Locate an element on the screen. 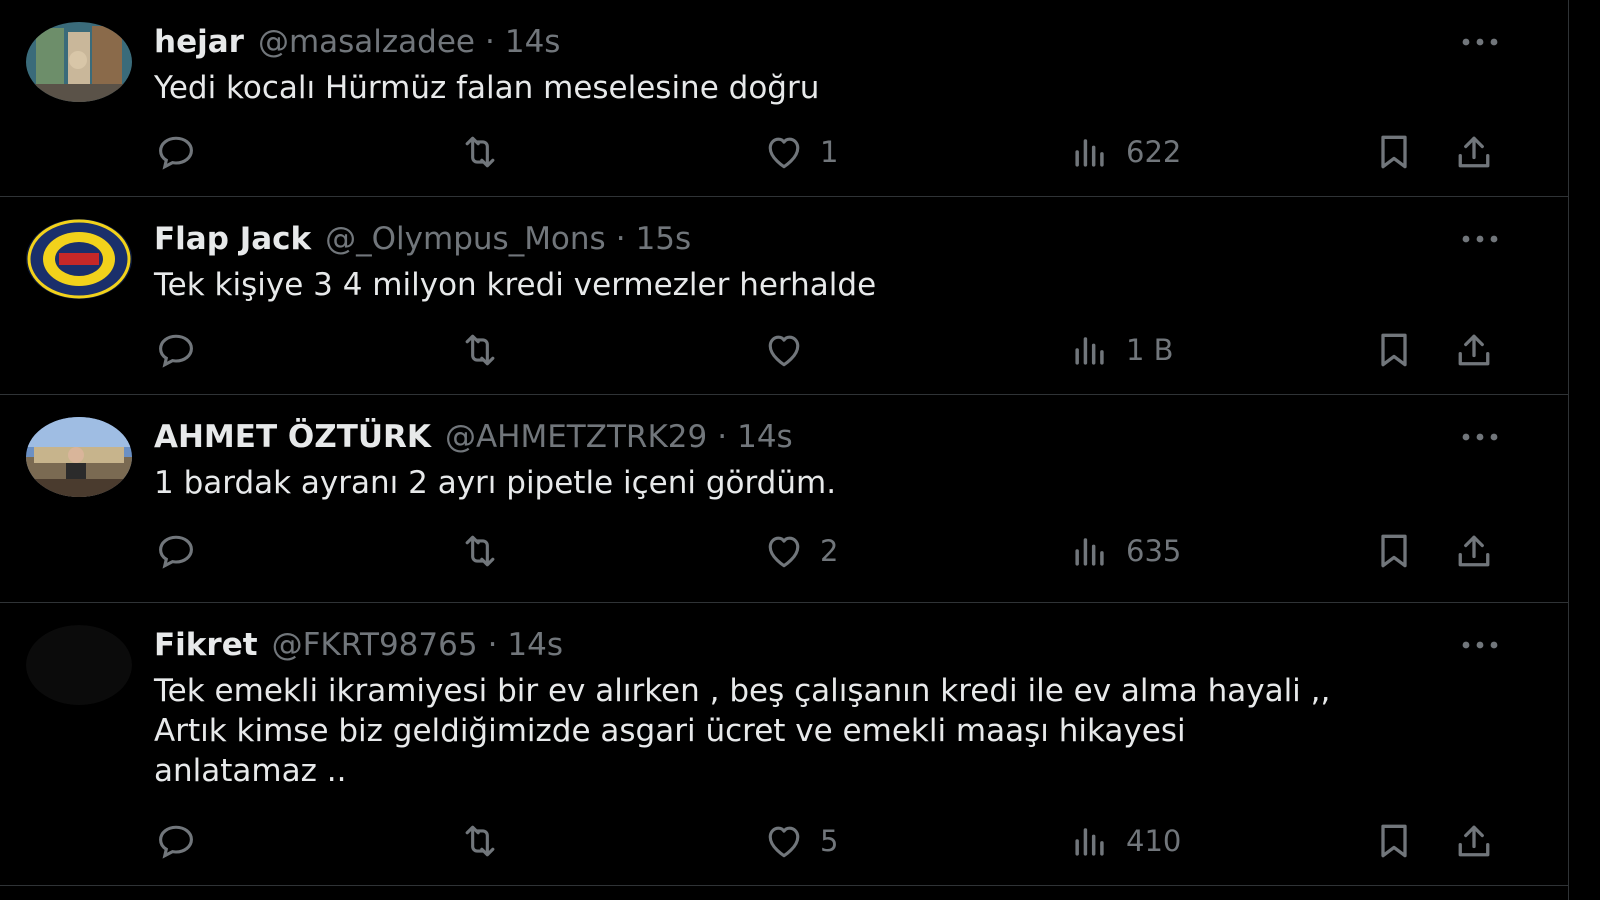 Image resolution: width=1600 pixels, height=900 pixels. like-count: 2 is located at coordinates (829, 551).